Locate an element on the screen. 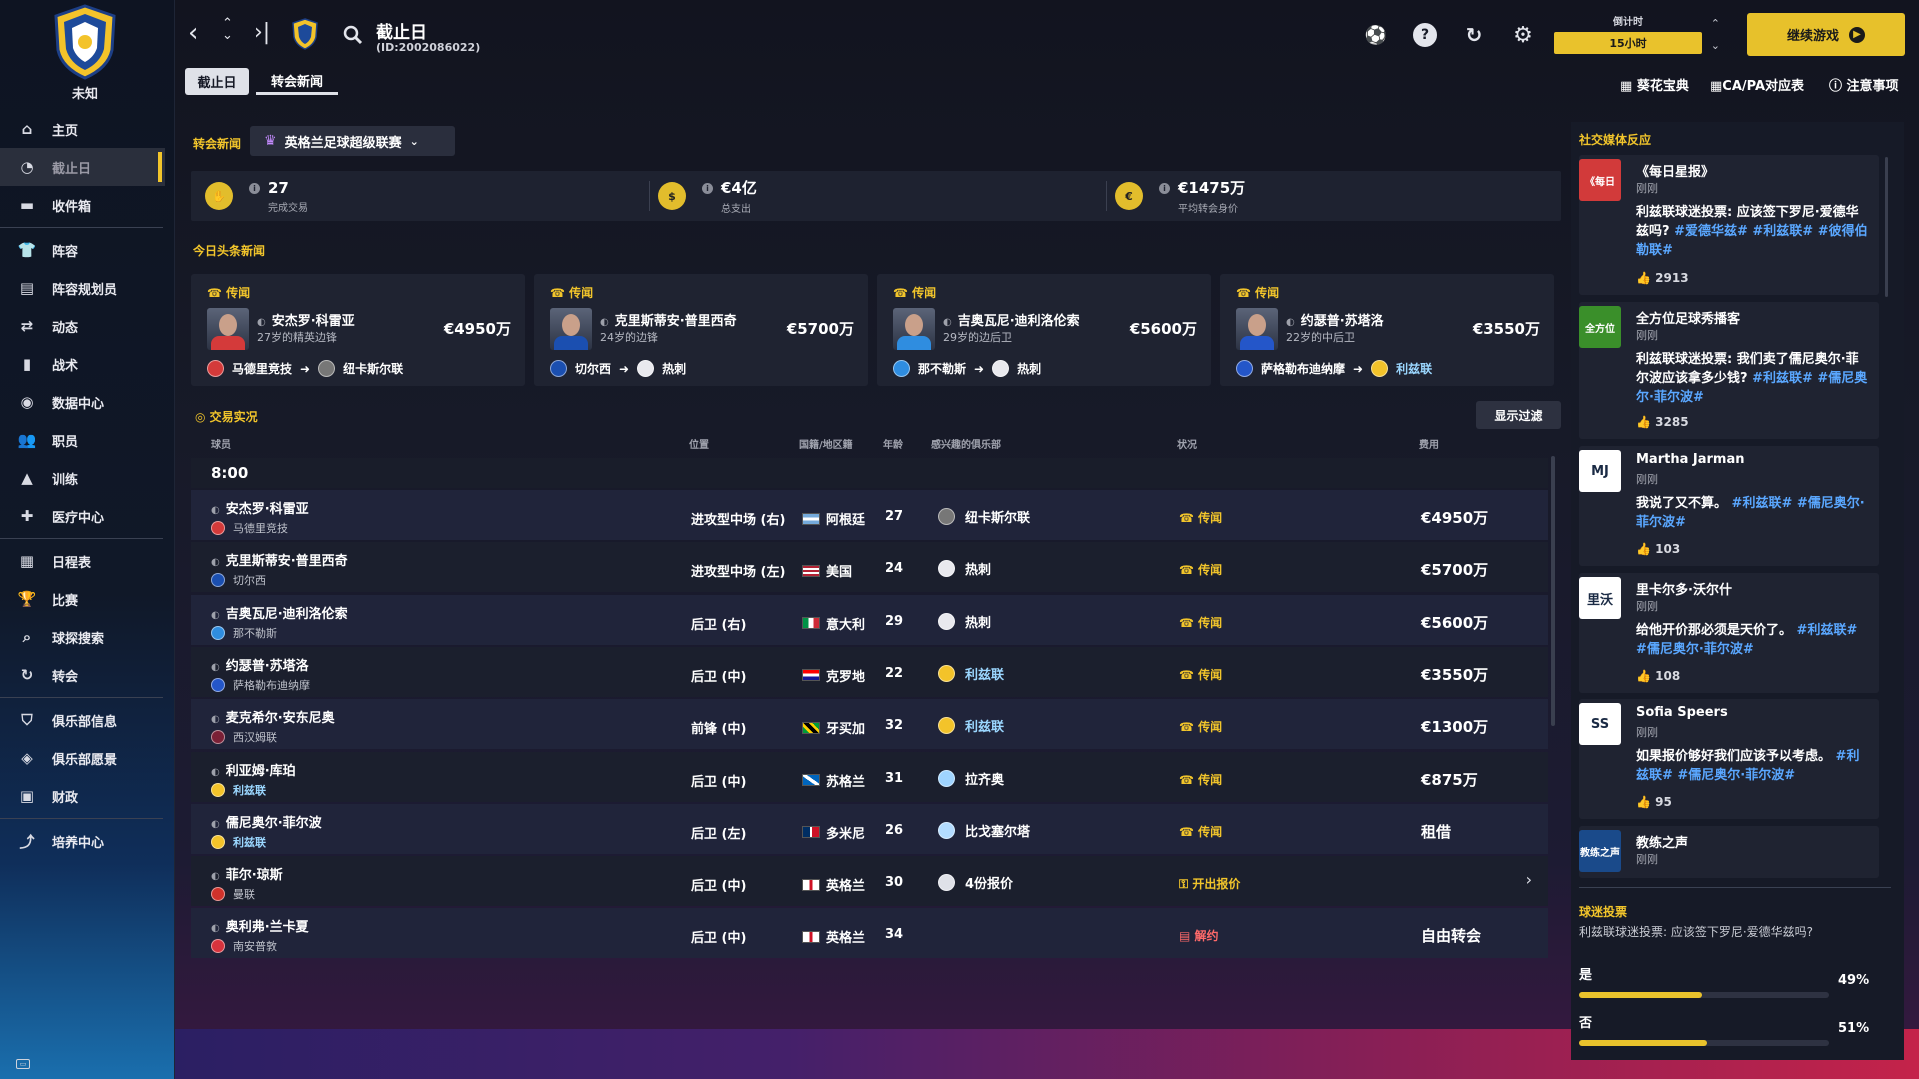 This screenshot has width=1919, height=1079. headline-player-name: ◐ 吉奥瓦尼·迪利洛伦索 is located at coordinates (1011, 319).